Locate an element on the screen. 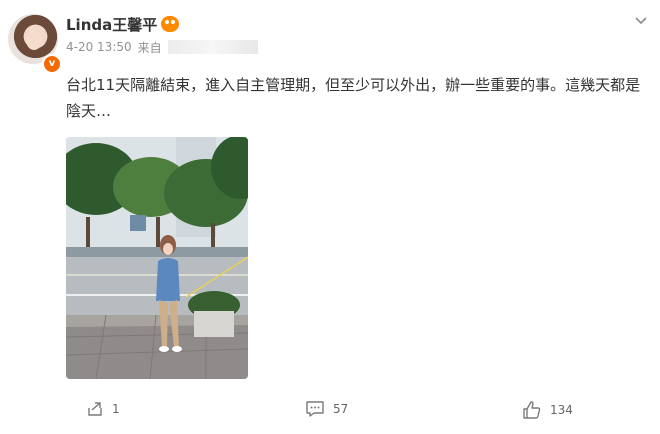 The height and width of the screenshot is (434, 660). author-row: Linda王馨平 is located at coordinates (123, 24).